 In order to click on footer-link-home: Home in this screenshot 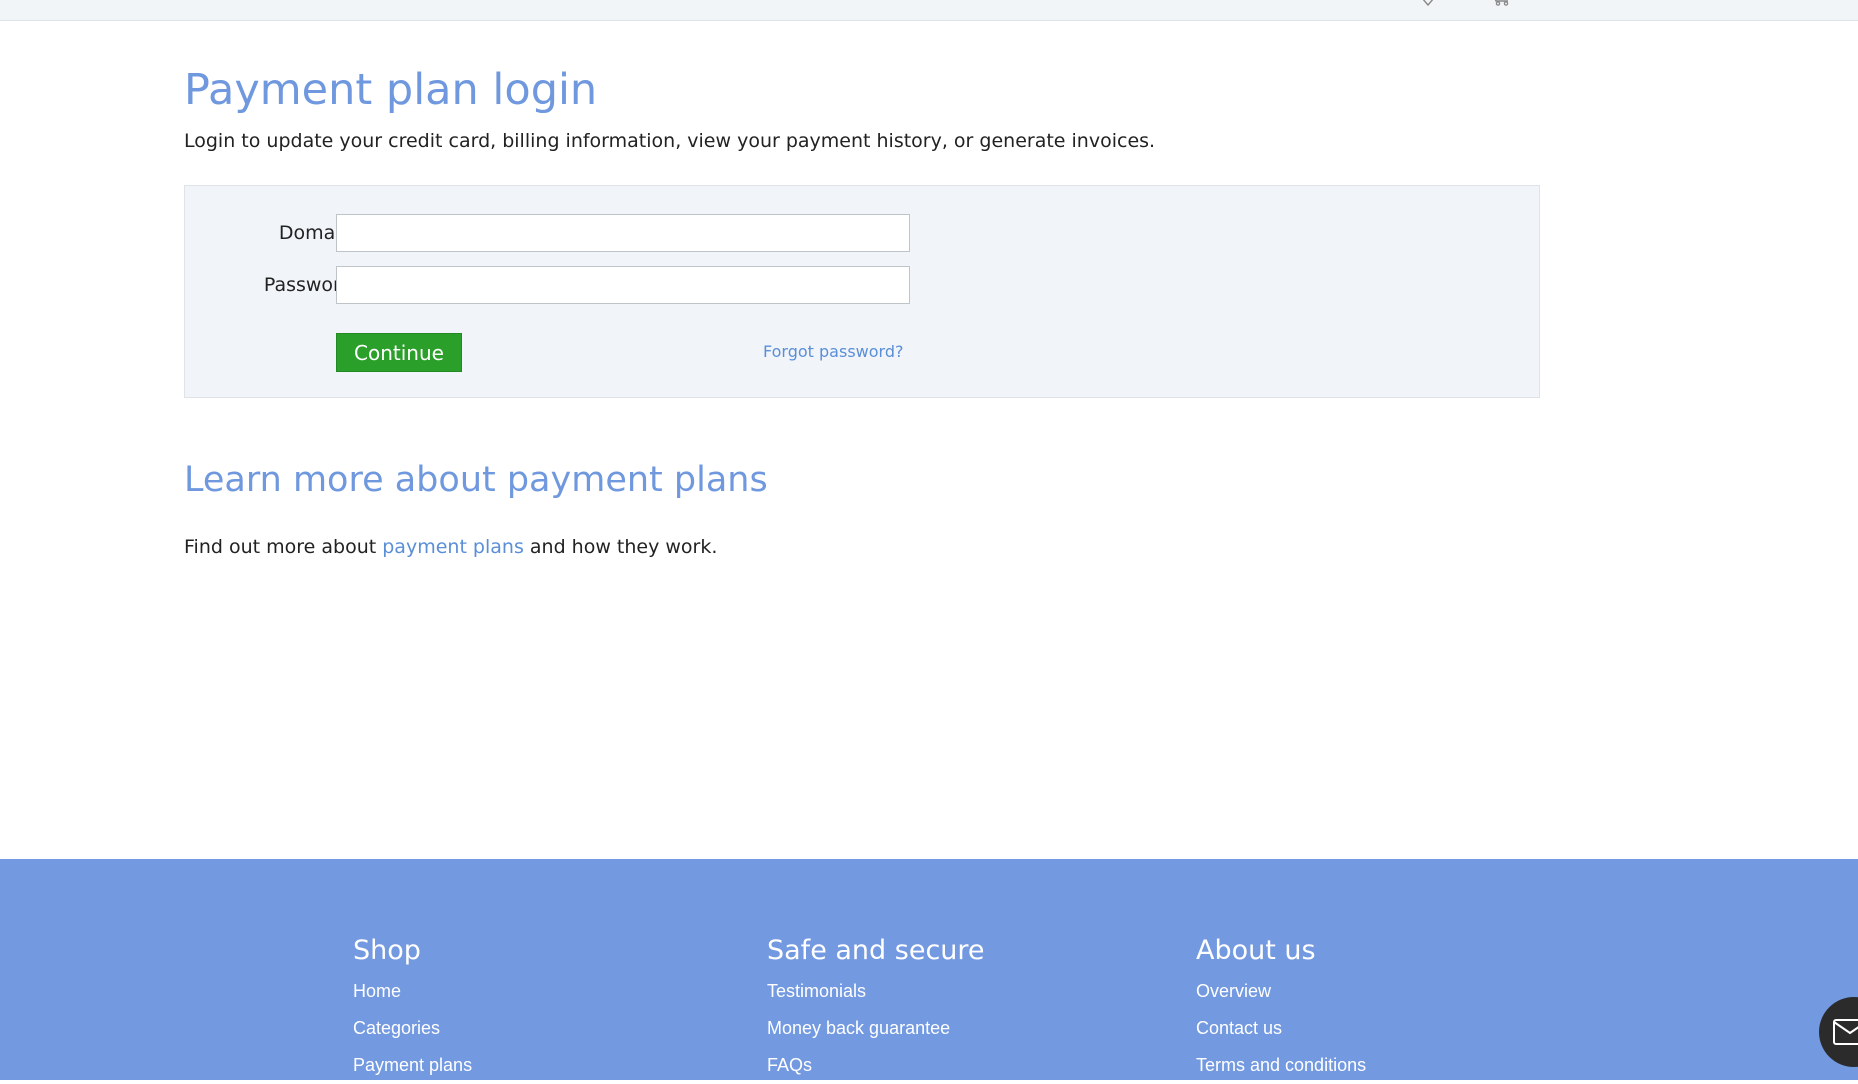, I will do `click(377, 991)`.